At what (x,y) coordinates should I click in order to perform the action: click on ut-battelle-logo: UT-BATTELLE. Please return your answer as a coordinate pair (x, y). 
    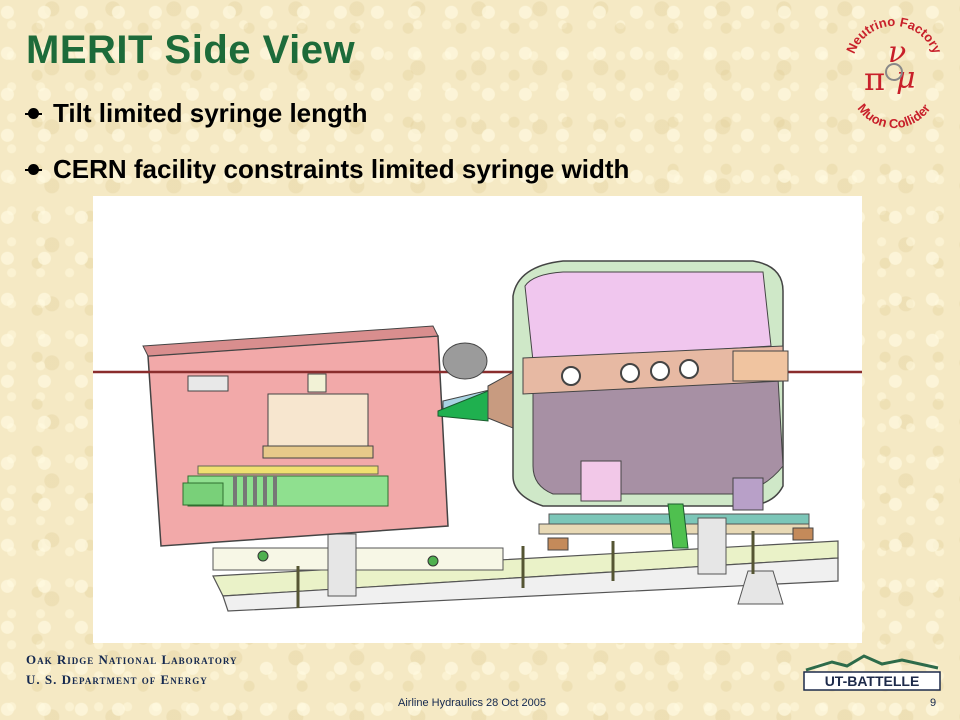
    Looking at the image, I should click on (872, 672).